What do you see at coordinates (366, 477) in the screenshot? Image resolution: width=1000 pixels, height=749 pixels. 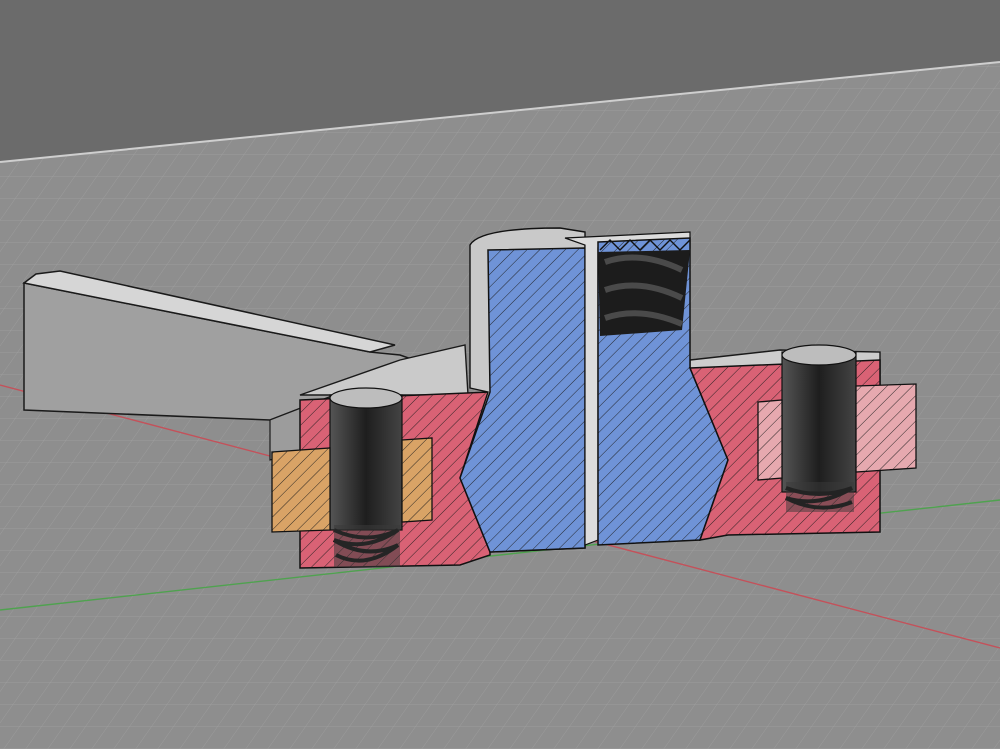 I see `left-screw-hole` at bounding box center [366, 477].